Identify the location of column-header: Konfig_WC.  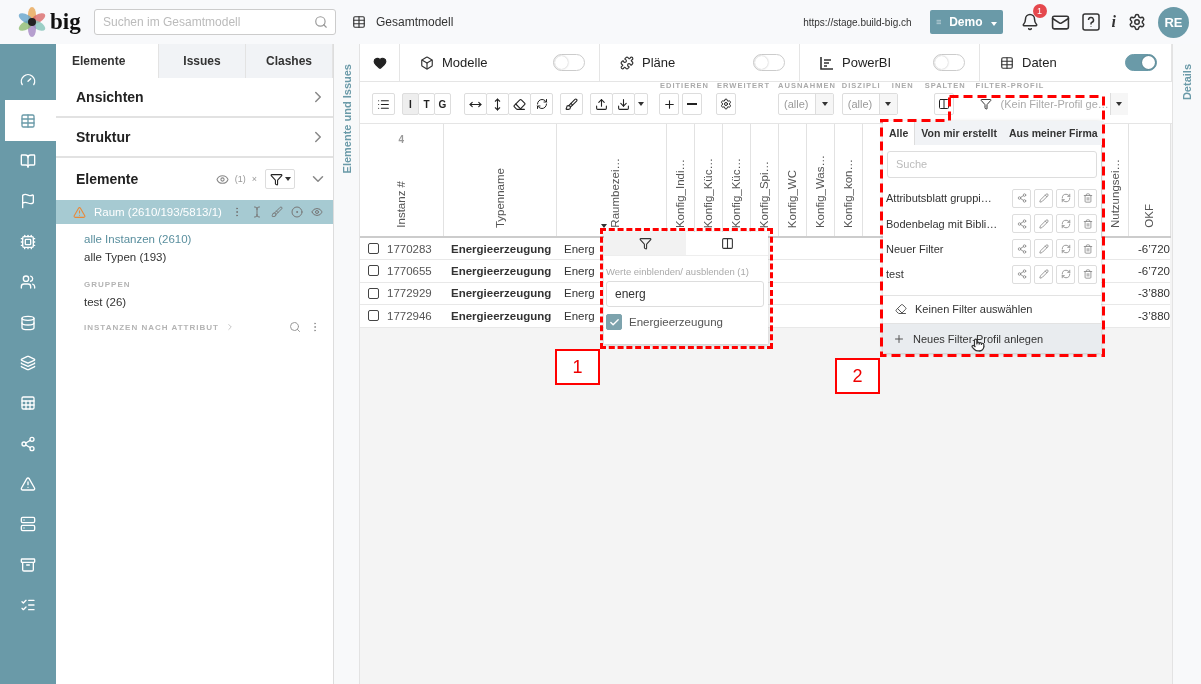
(792, 198).